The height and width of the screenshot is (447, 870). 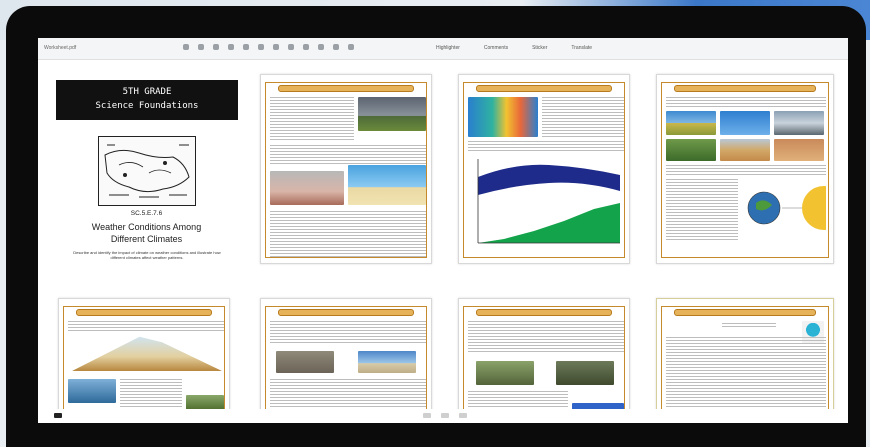 I want to click on weather-map-image, so click(x=147, y=171).